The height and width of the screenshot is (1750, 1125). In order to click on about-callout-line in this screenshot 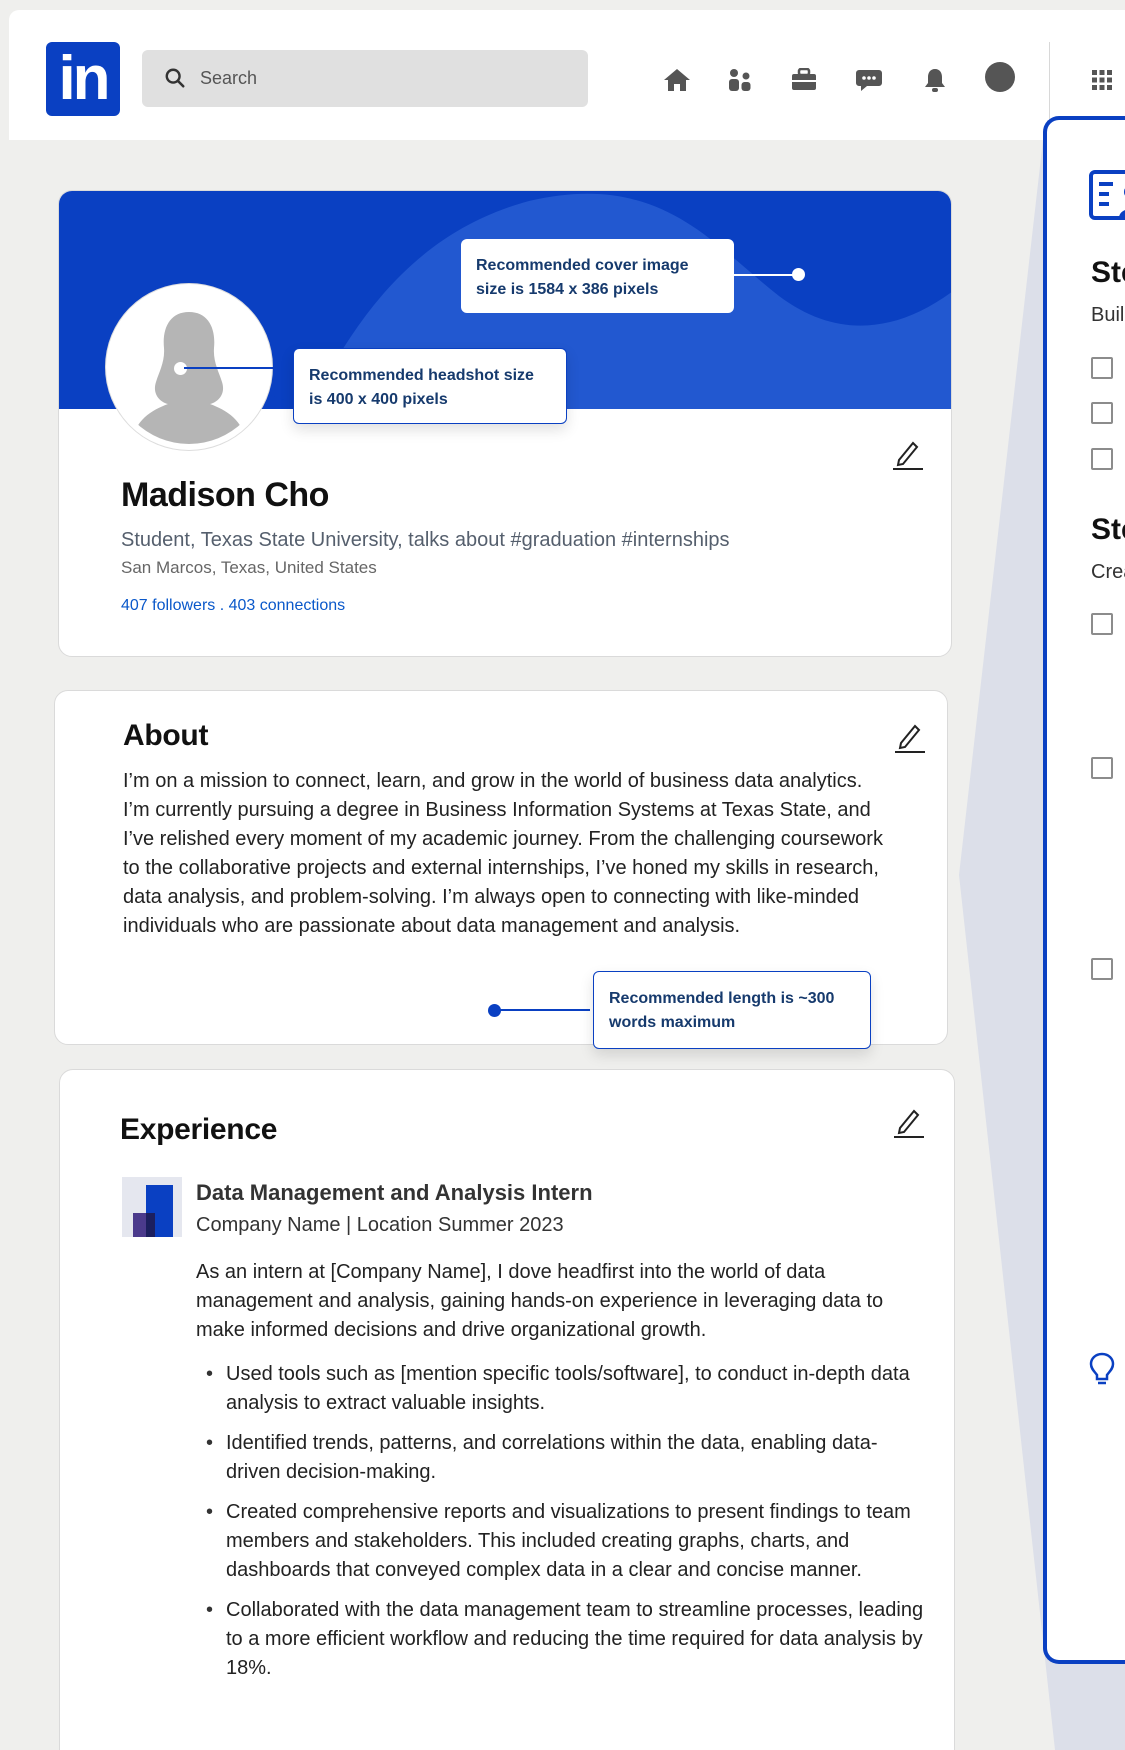, I will do `click(542, 1010)`.